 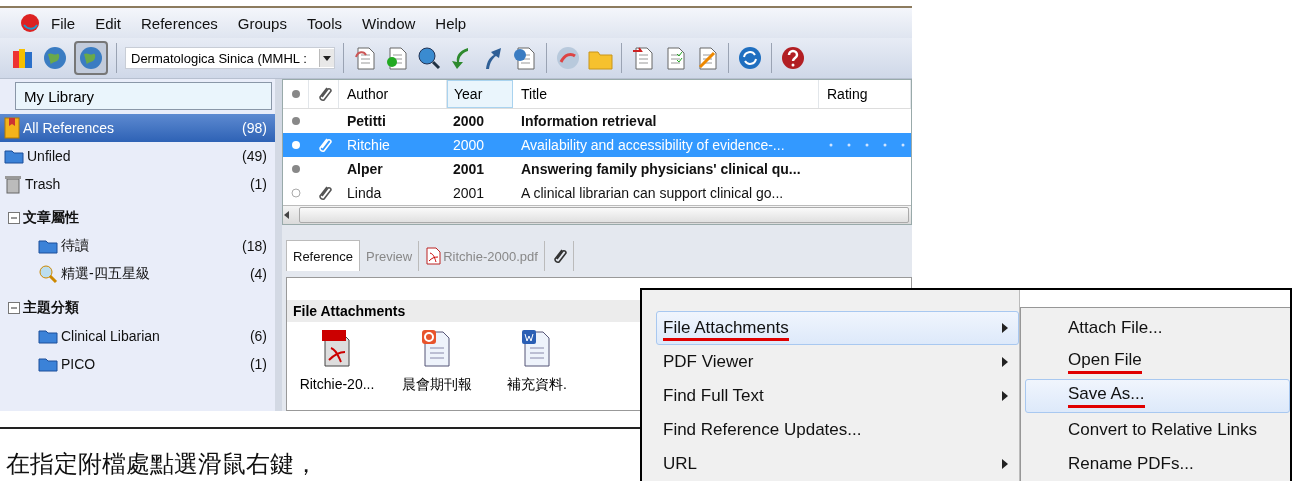 I want to click on scroll-left-icon, so click(x=287, y=215).